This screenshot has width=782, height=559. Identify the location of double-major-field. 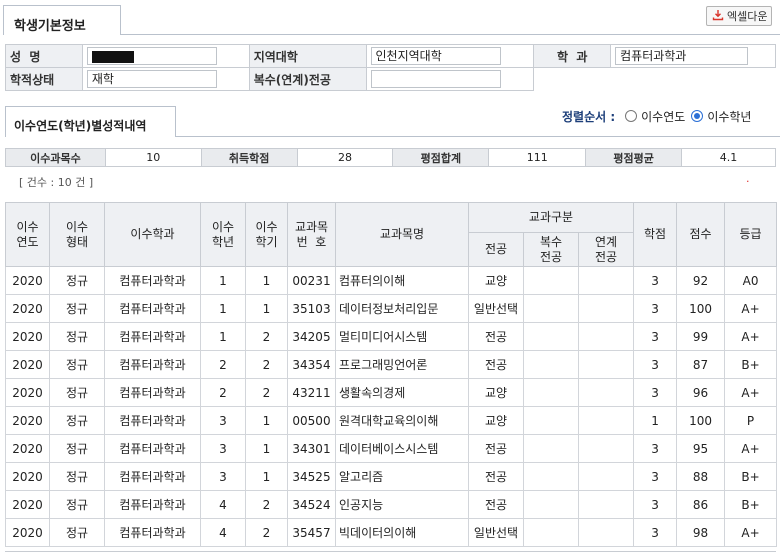
(435, 79).